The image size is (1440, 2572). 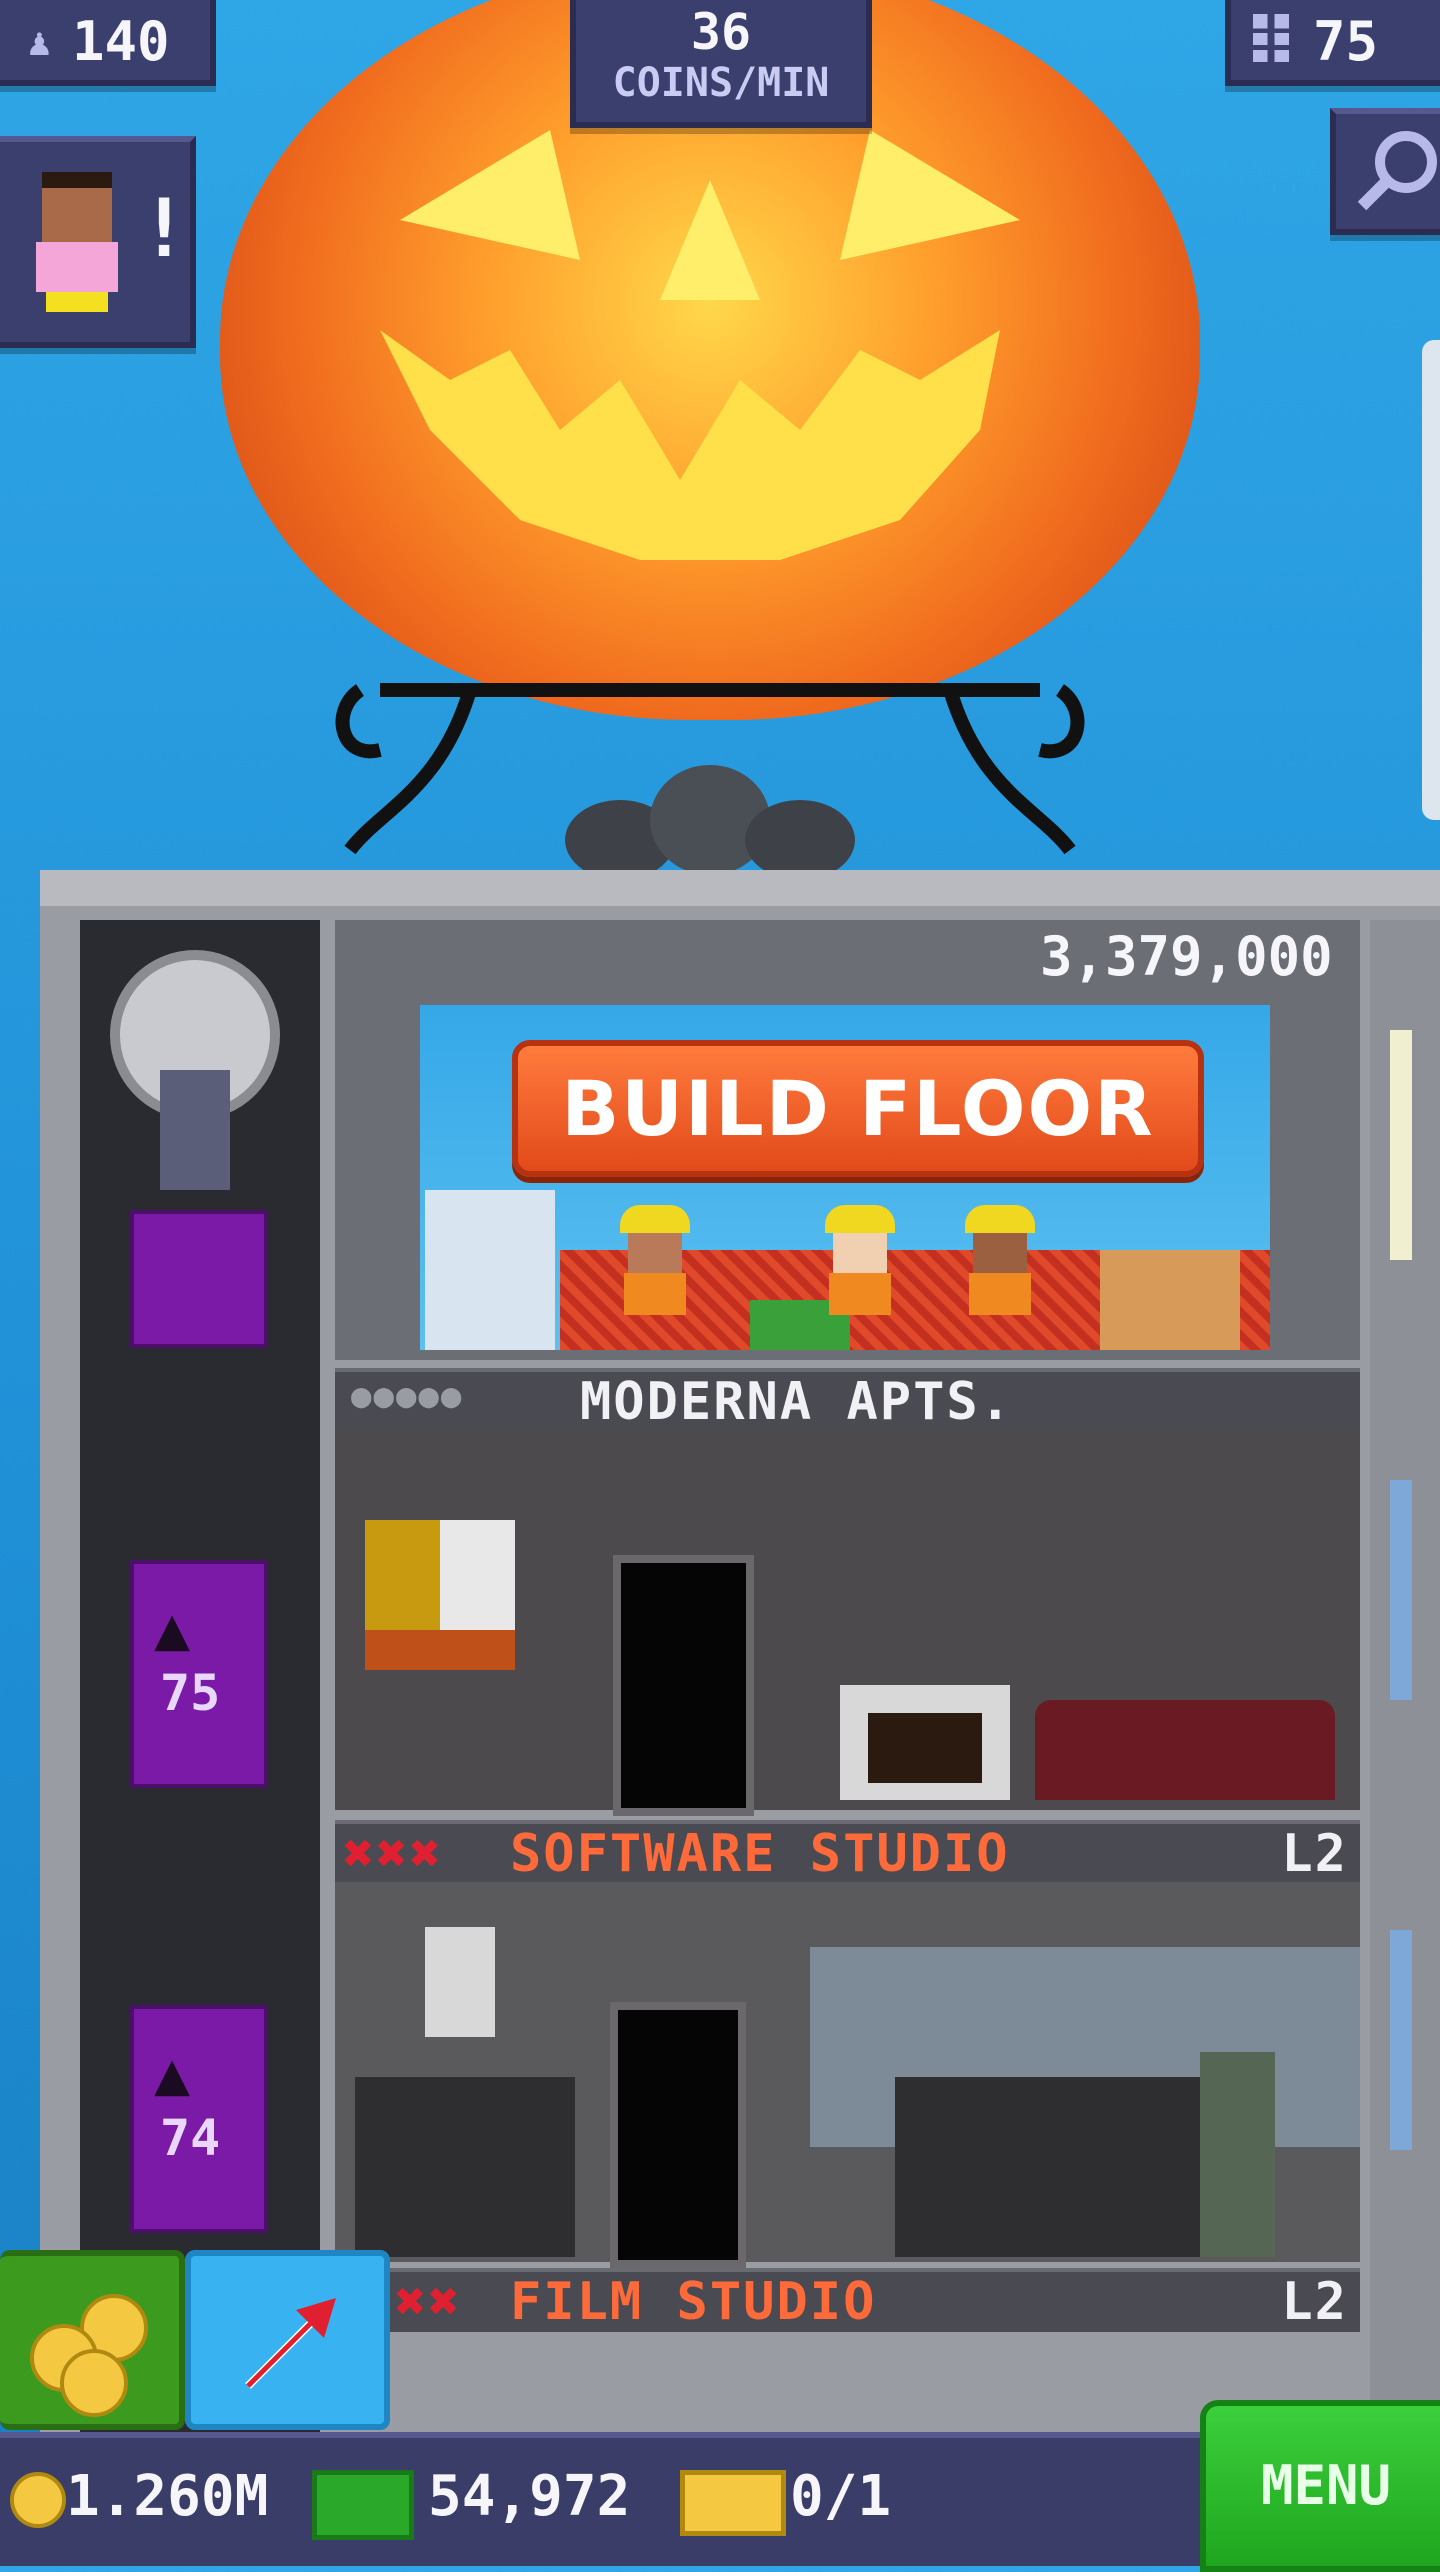 I want to click on side-scroll-handle, so click(x=1431, y=580).